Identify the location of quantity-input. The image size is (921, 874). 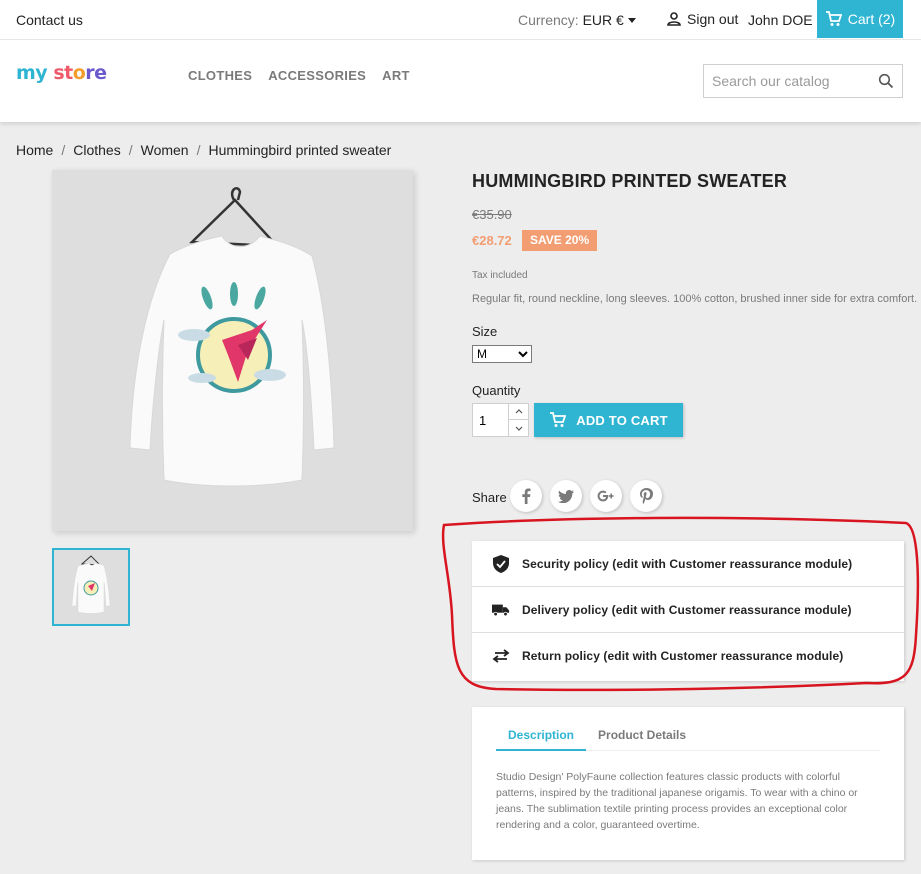
(491, 420).